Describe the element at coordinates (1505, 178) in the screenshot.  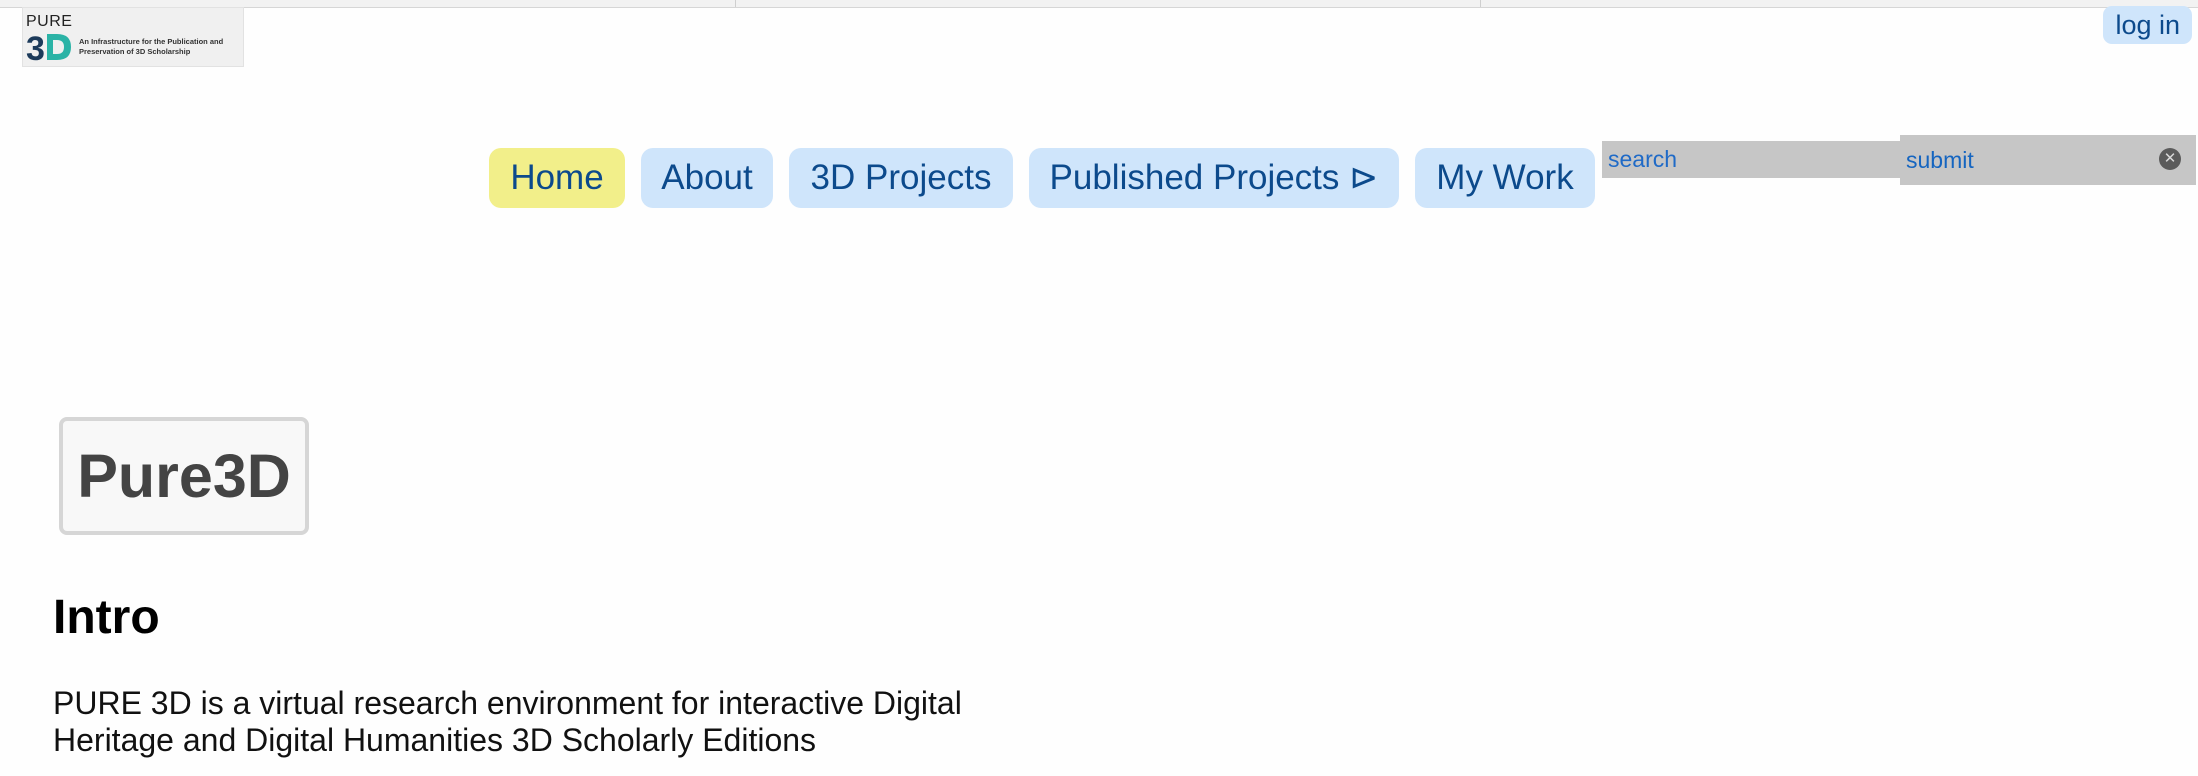
I see `nav-item-my-work: My Work` at that location.